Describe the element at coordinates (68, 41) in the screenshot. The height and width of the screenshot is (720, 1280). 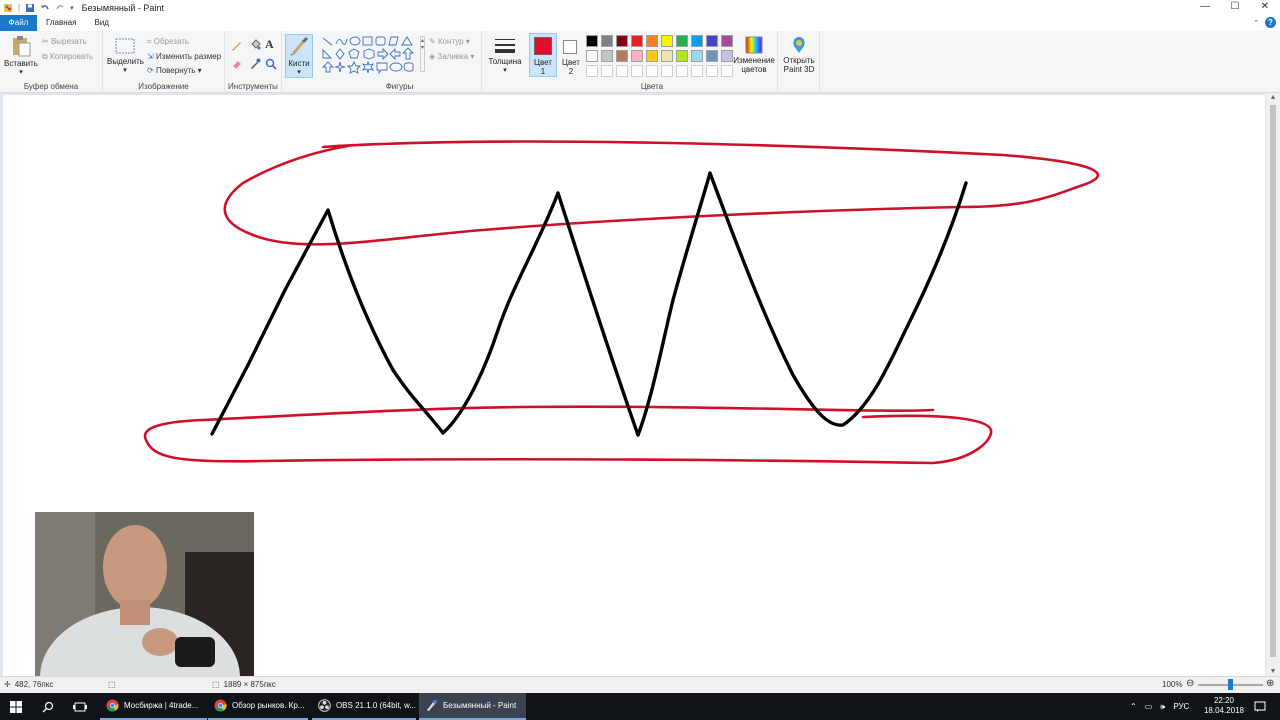
I see `cut-label: Вырезать` at that location.